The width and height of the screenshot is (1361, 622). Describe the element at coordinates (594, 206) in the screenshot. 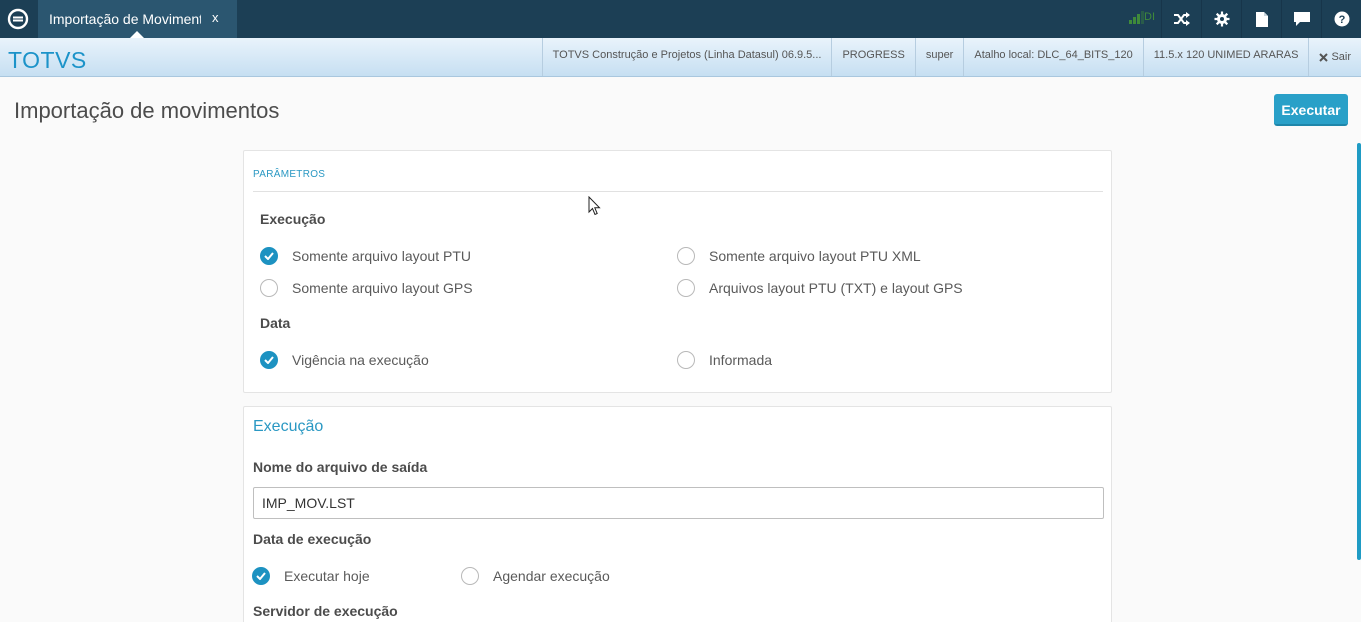

I see `mouse-cursor-icon` at that location.